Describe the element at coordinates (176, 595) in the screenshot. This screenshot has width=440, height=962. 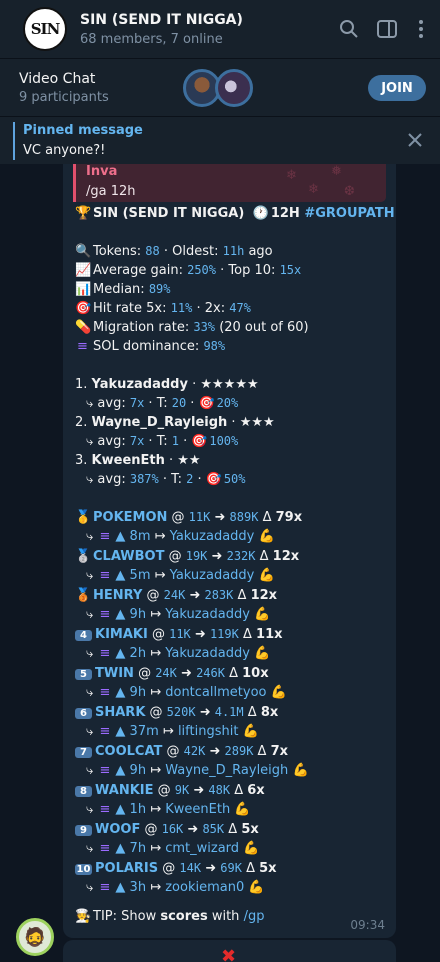
I see `call-row: 🥉 HENRY @ 24K ➜ 283K Δ 12x` at that location.